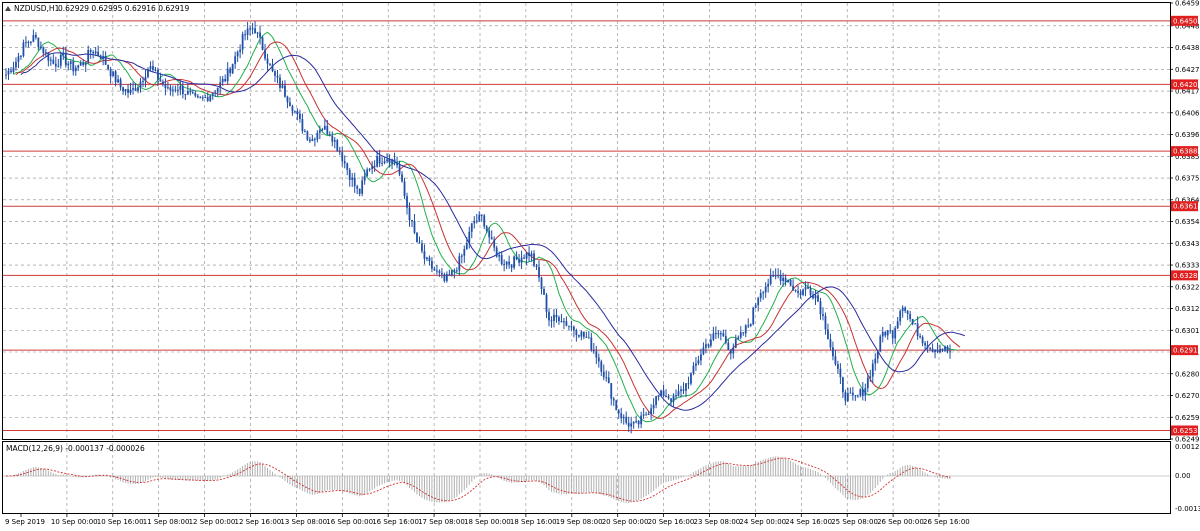 The height and width of the screenshot is (531, 1200). I want to click on macd-label: MACD(12,26,9) -0.000137 -0.000026, so click(75, 448).